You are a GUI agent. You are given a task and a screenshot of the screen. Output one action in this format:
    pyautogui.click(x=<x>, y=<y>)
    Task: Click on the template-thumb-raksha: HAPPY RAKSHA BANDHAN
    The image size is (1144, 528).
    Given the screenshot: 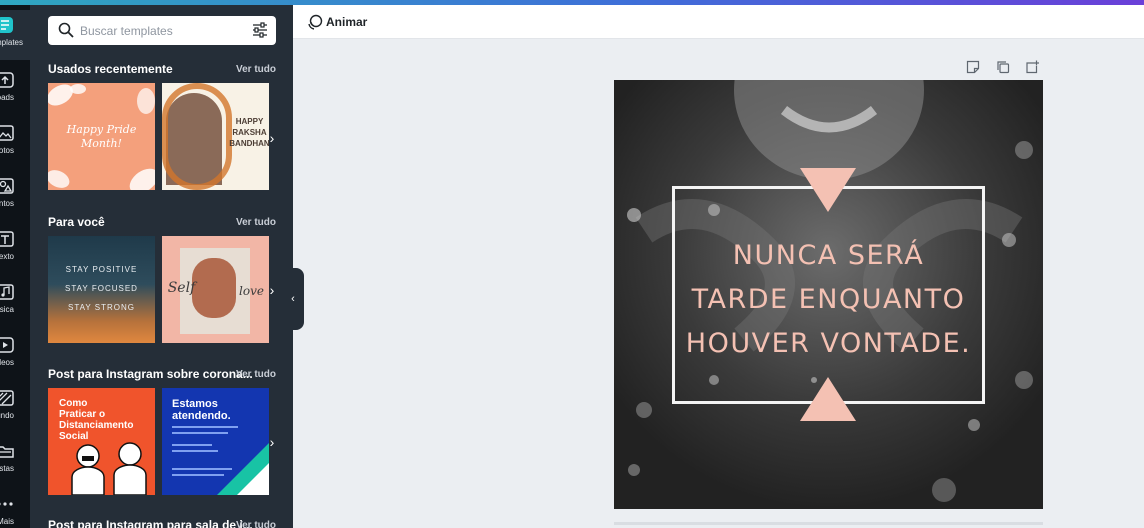 What is the action you would take?
    pyautogui.click(x=215, y=136)
    